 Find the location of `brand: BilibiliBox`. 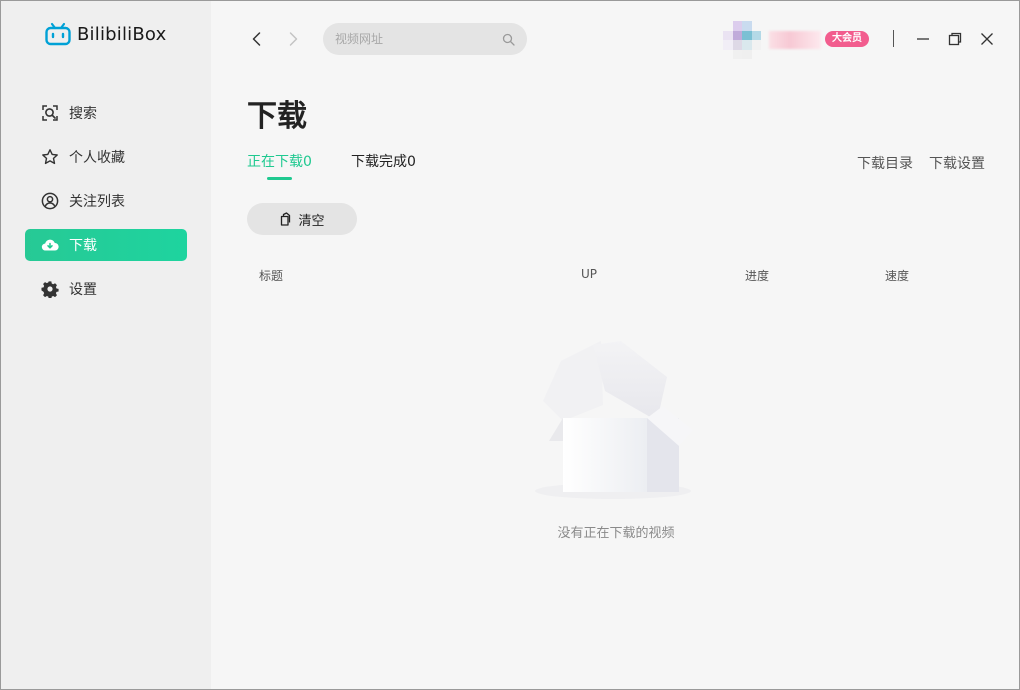

brand: BilibiliBox is located at coordinates (105, 34).